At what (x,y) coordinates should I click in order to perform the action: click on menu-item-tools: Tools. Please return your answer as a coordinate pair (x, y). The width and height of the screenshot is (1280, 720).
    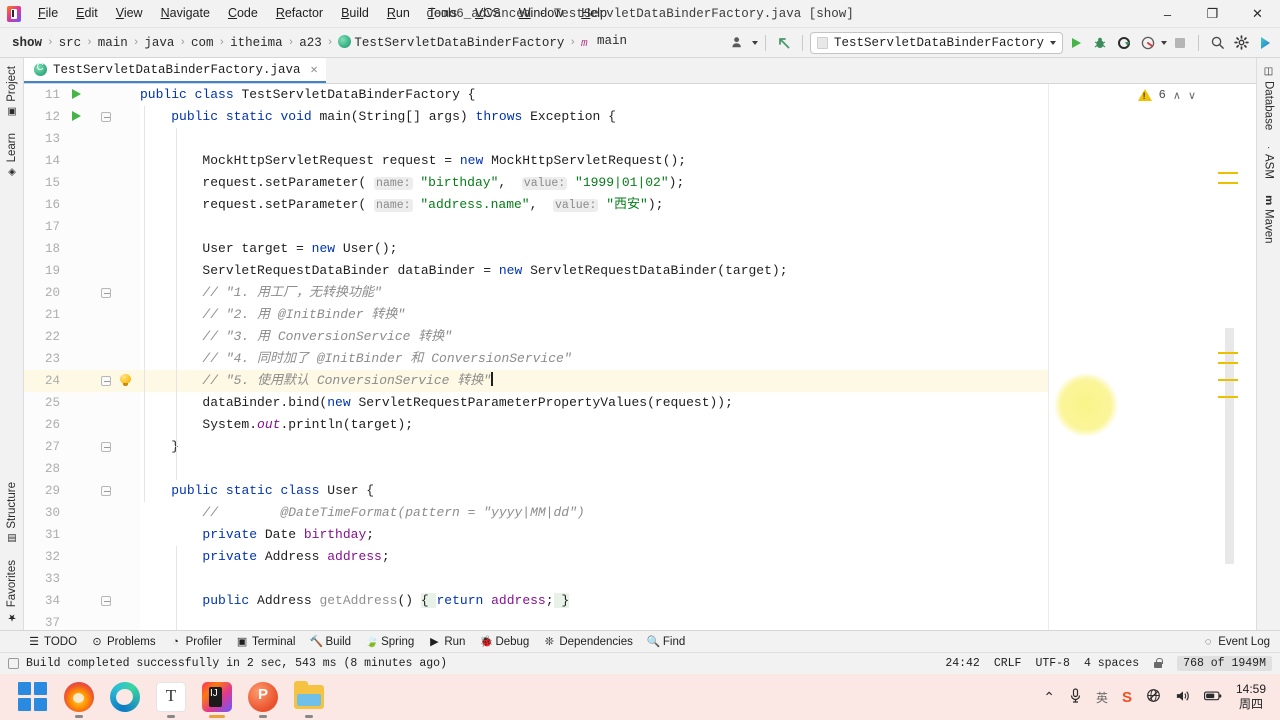
    Looking at the image, I should click on (442, 13).